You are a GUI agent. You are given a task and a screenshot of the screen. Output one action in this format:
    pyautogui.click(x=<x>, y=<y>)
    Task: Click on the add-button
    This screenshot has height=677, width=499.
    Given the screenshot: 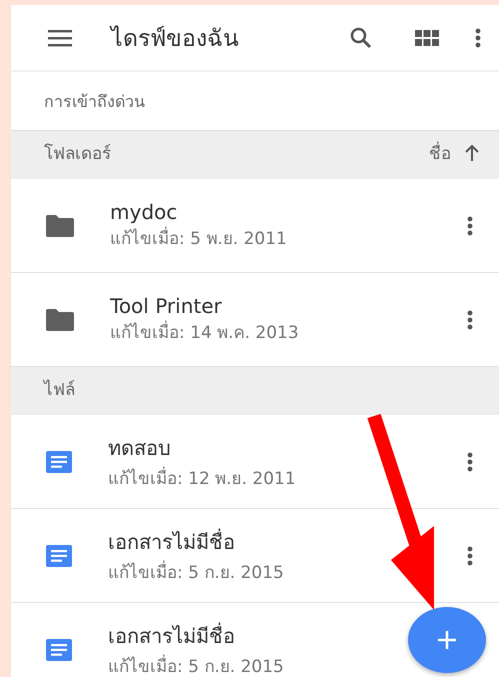 What is the action you would take?
    pyautogui.click(x=447, y=640)
    